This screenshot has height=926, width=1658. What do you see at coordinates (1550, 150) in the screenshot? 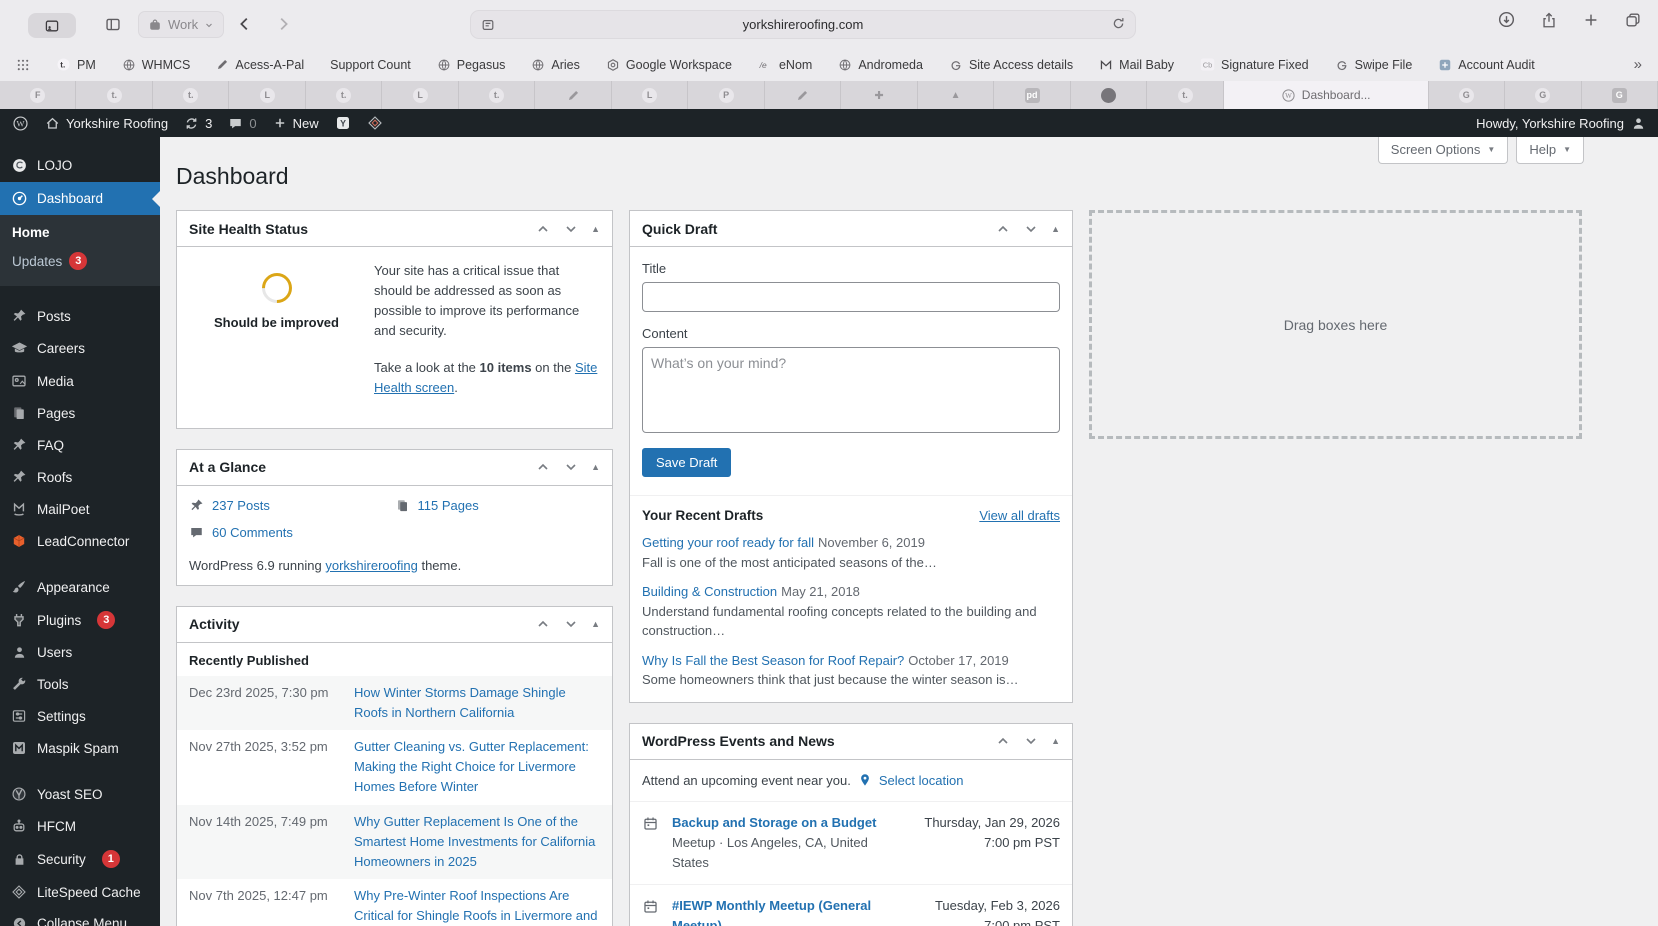
I see `help-button: Help ▼` at bounding box center [1550, 150].